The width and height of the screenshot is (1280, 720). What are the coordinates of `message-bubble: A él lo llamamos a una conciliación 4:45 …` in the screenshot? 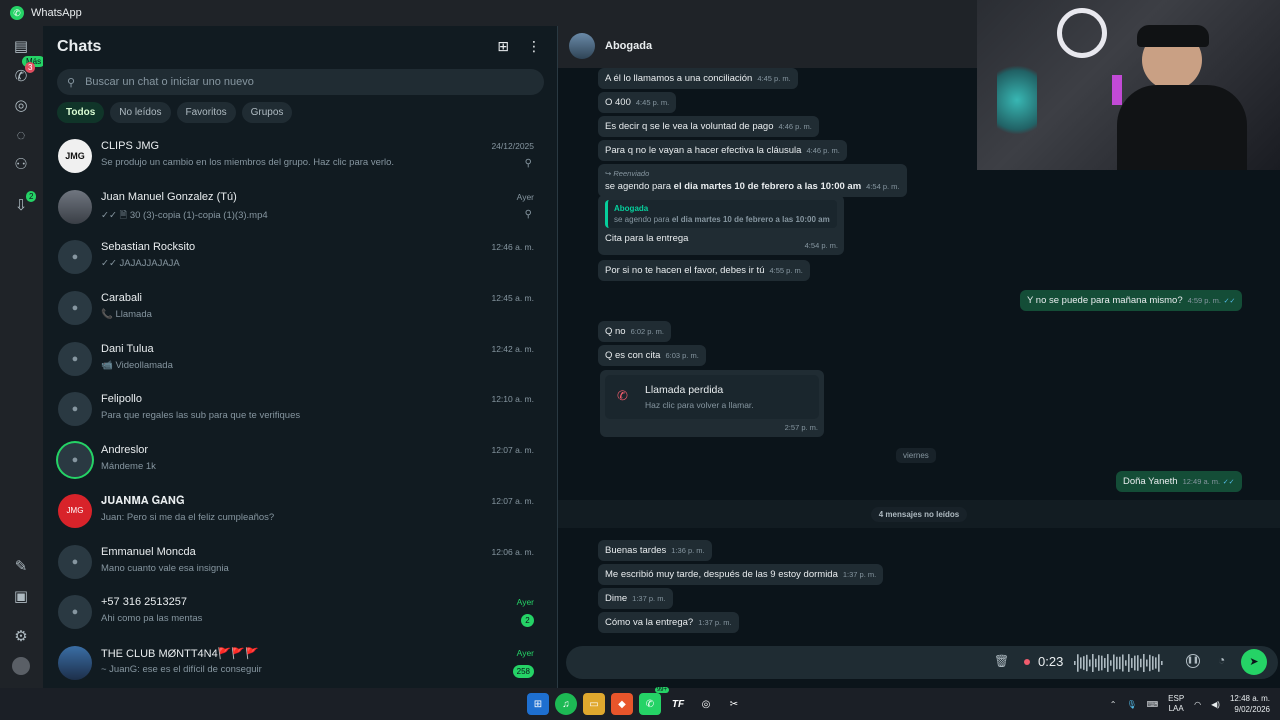 It's located at (698, 78).